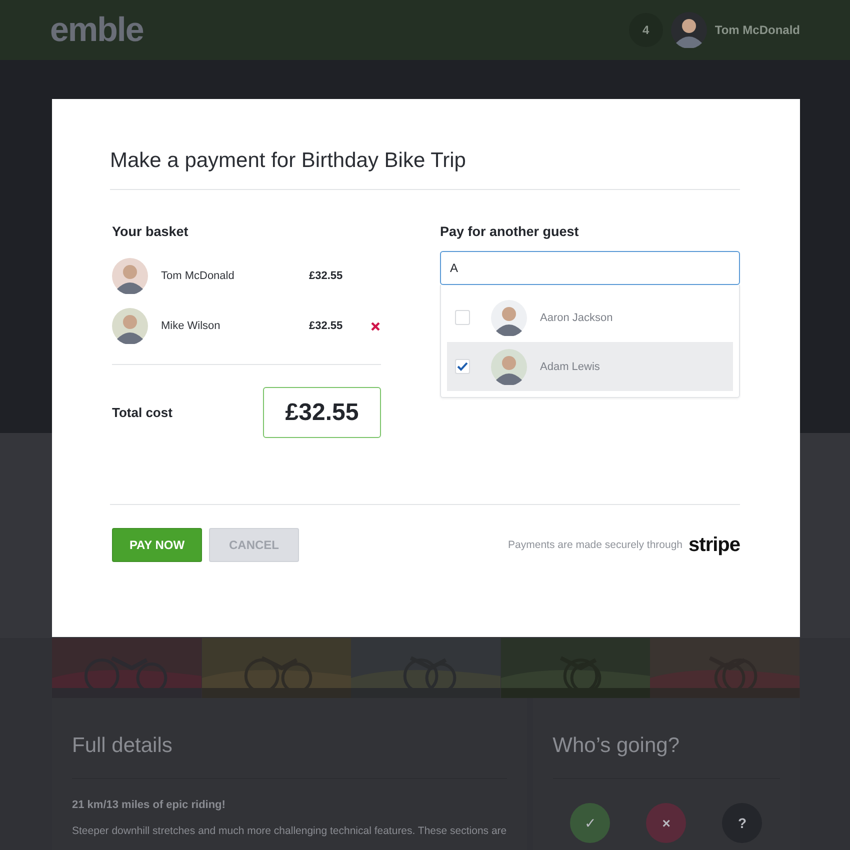 The width and height of the screenshot is (850, 850). I want to click on details-title: Full details, so click(289, 756).